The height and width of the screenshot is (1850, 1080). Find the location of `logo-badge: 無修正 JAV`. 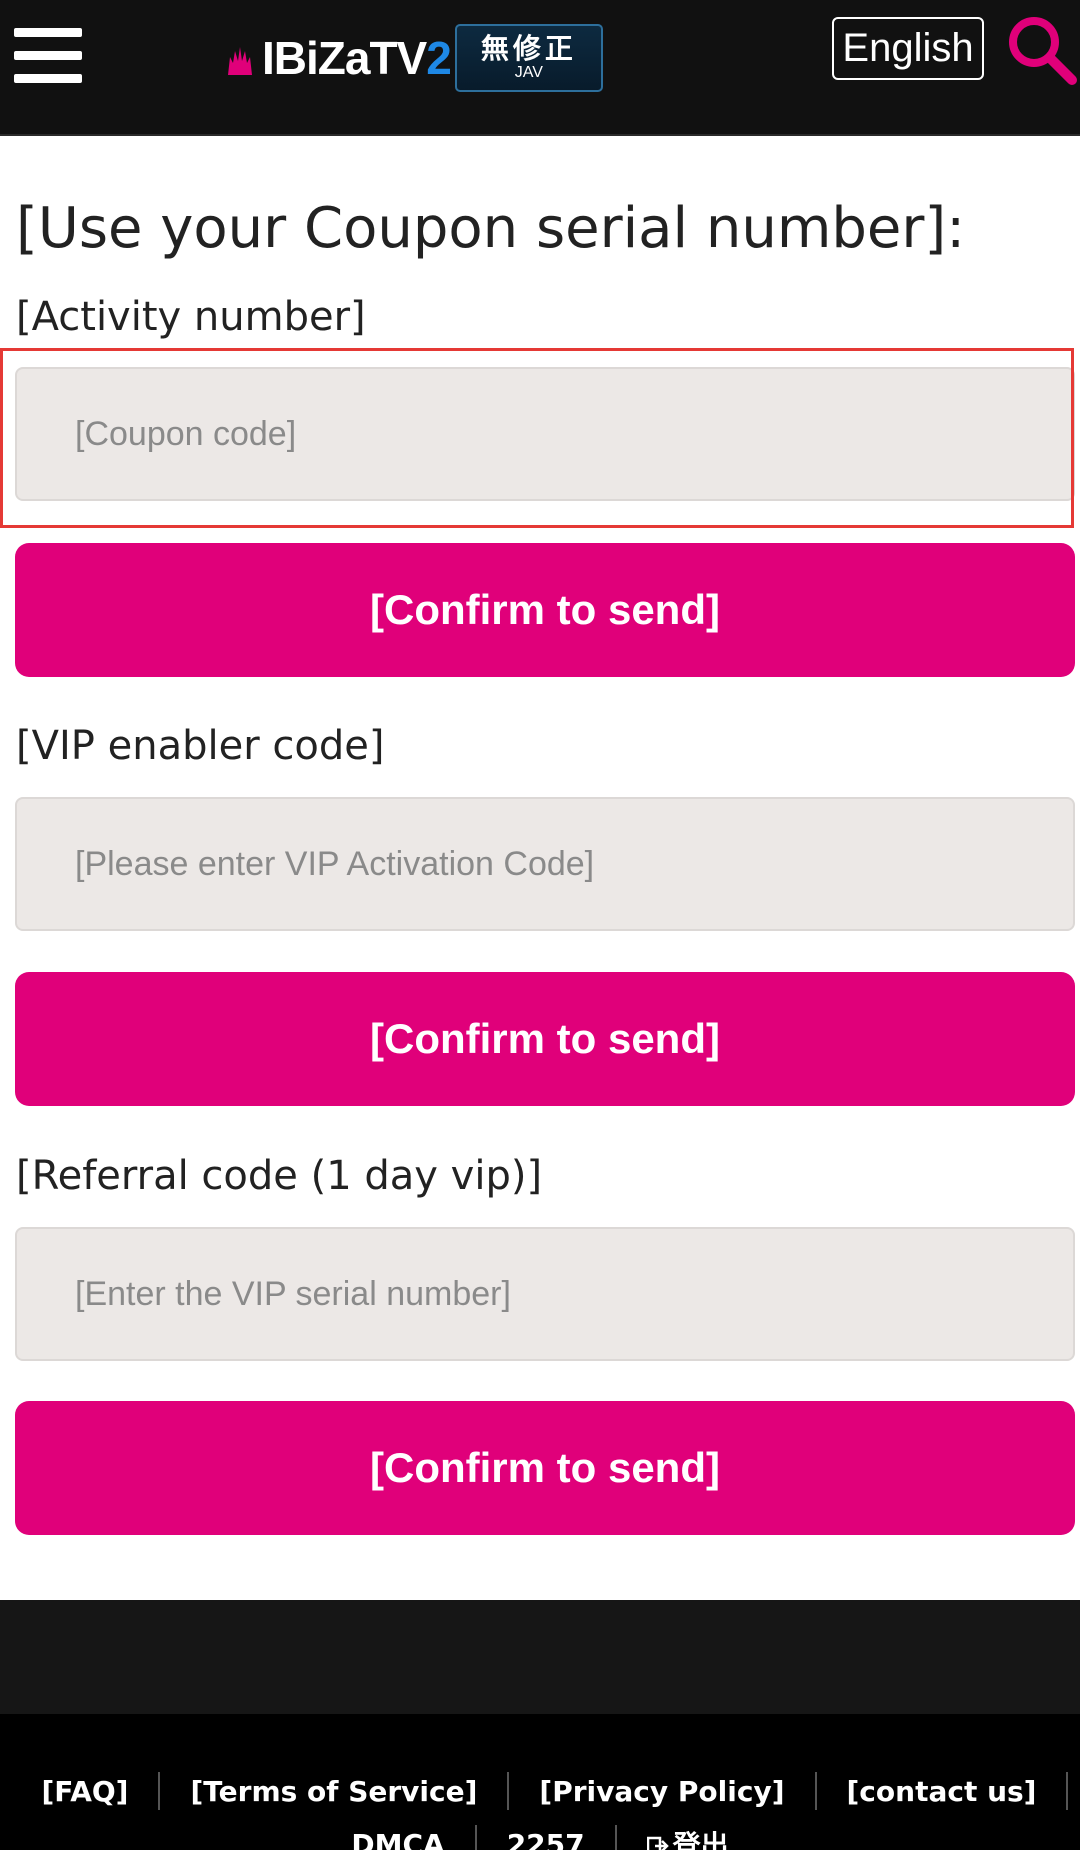

logo-badge: 無修正 JAV is located at coordinates (528, 58).